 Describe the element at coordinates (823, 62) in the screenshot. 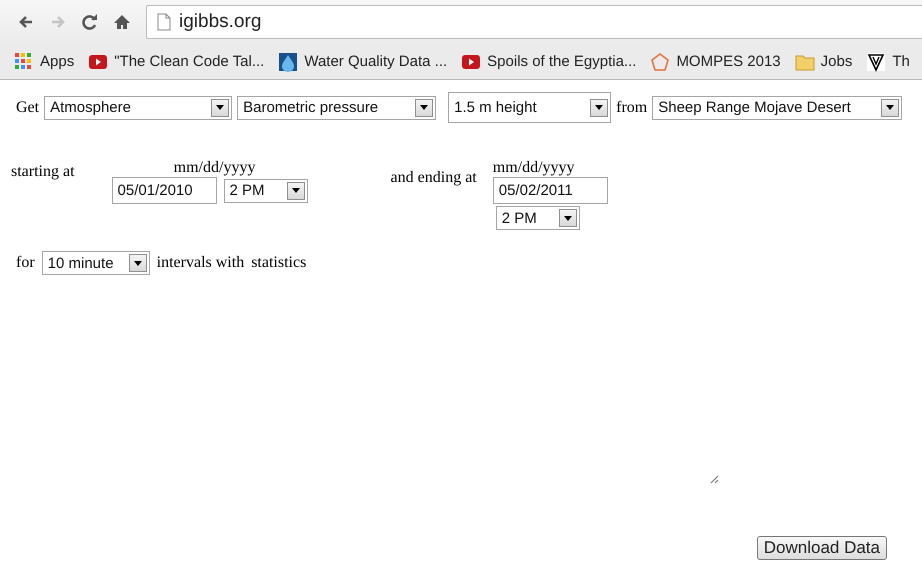

I see `bookmark: Jobs` at that location.